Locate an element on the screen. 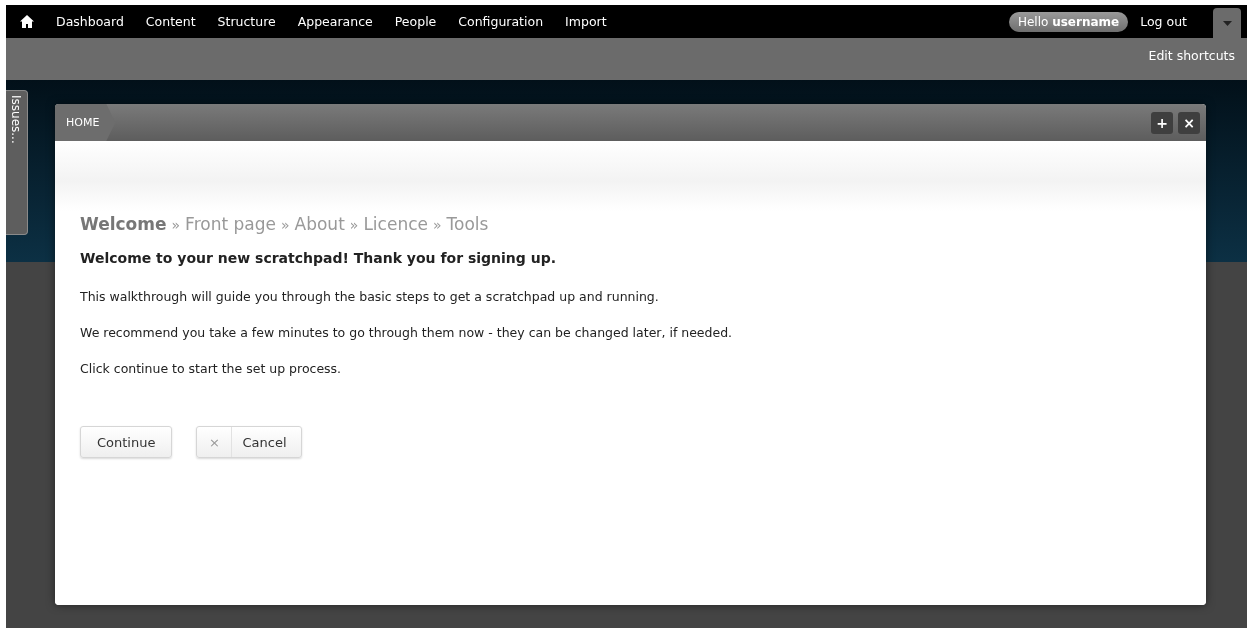  edit-shortcuts-link: Edit shortcuts is located at coordinates (1191, 55).